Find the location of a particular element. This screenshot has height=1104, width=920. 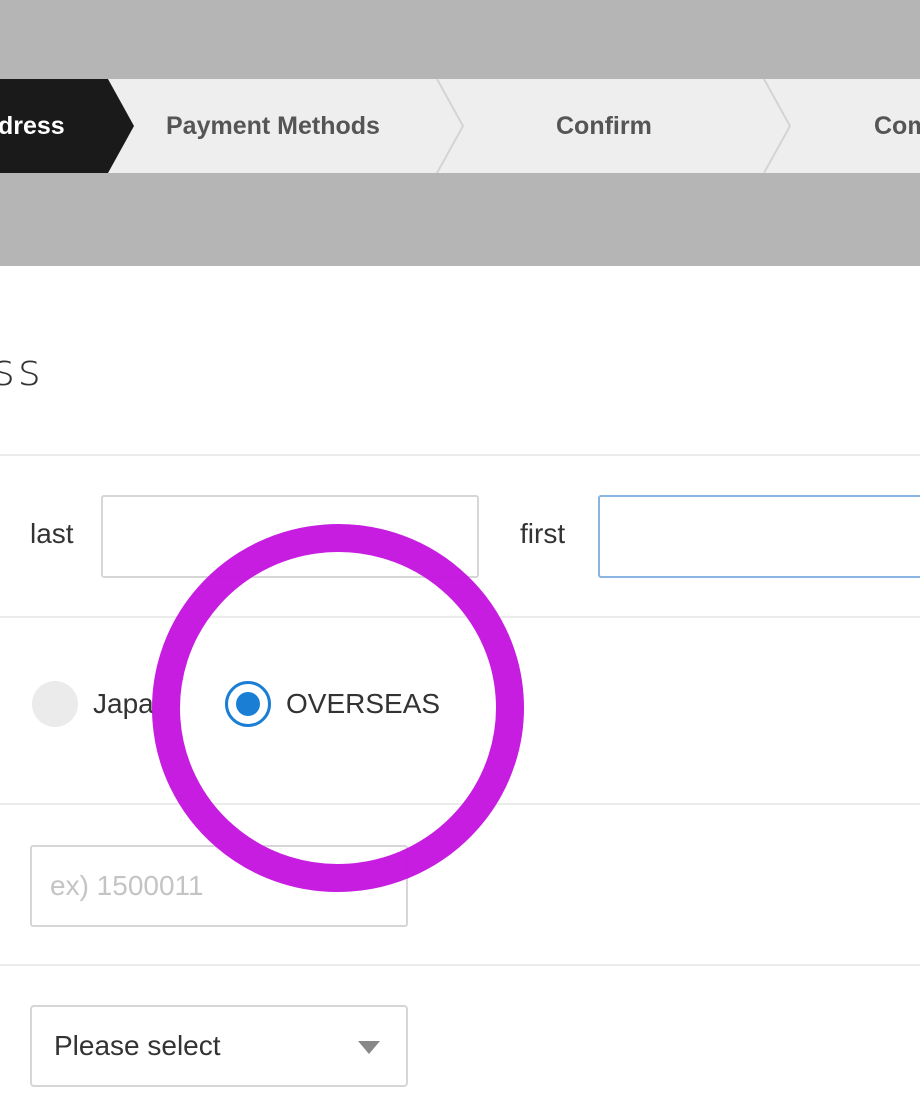

checkout-stepper: dress Payment Methods Confirm Com is located at coordinates (460, 126).